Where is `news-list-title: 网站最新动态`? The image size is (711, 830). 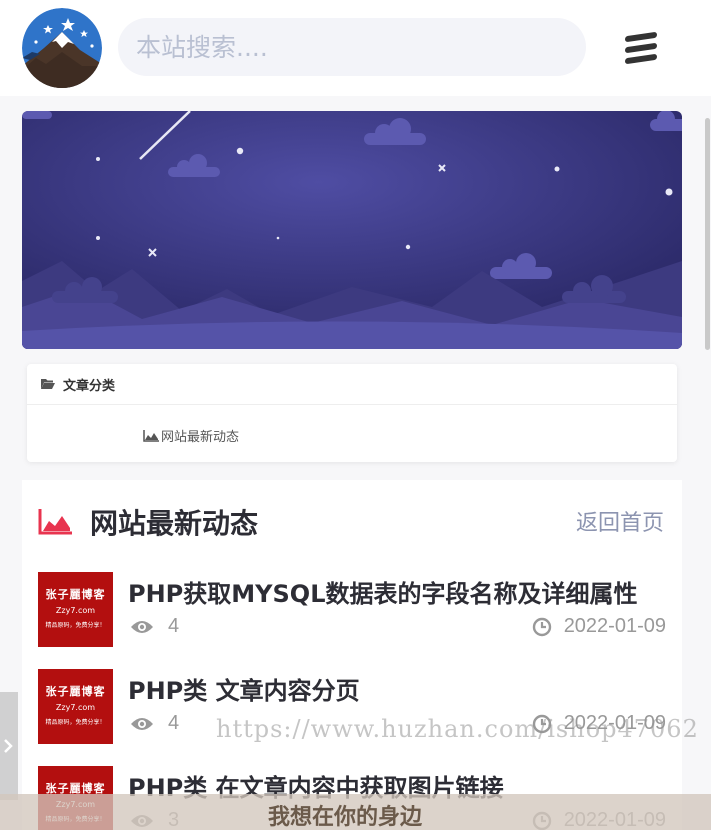
news-list-title: 网站最新动态 is located at coordinates (174, 523).